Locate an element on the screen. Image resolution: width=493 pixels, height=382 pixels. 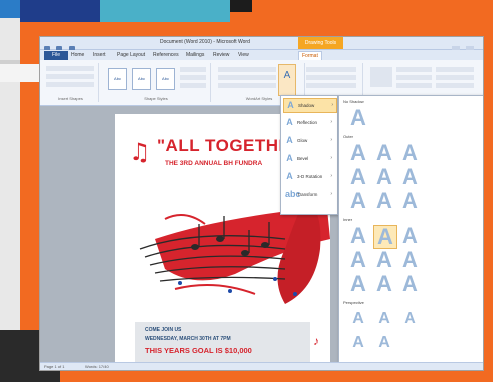
menu-item-transform: abcTransform › is located at coordinates (309, 194).